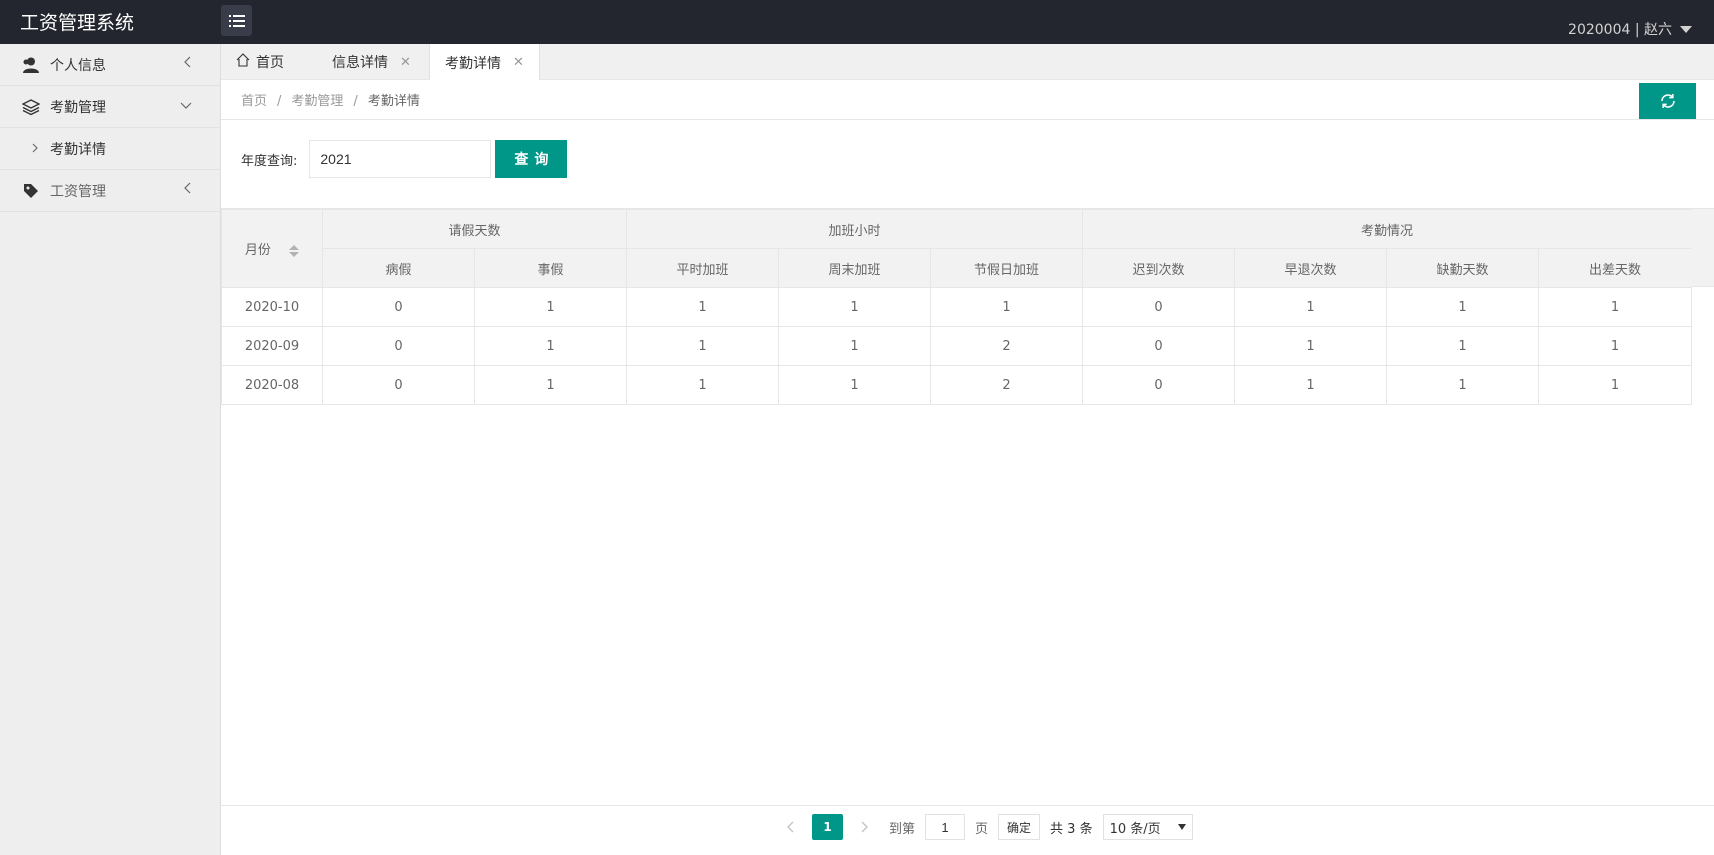 The image size is (1714, 855). I want to click on tab-info-detail: 信息详情 ✕, so click(371, 62).